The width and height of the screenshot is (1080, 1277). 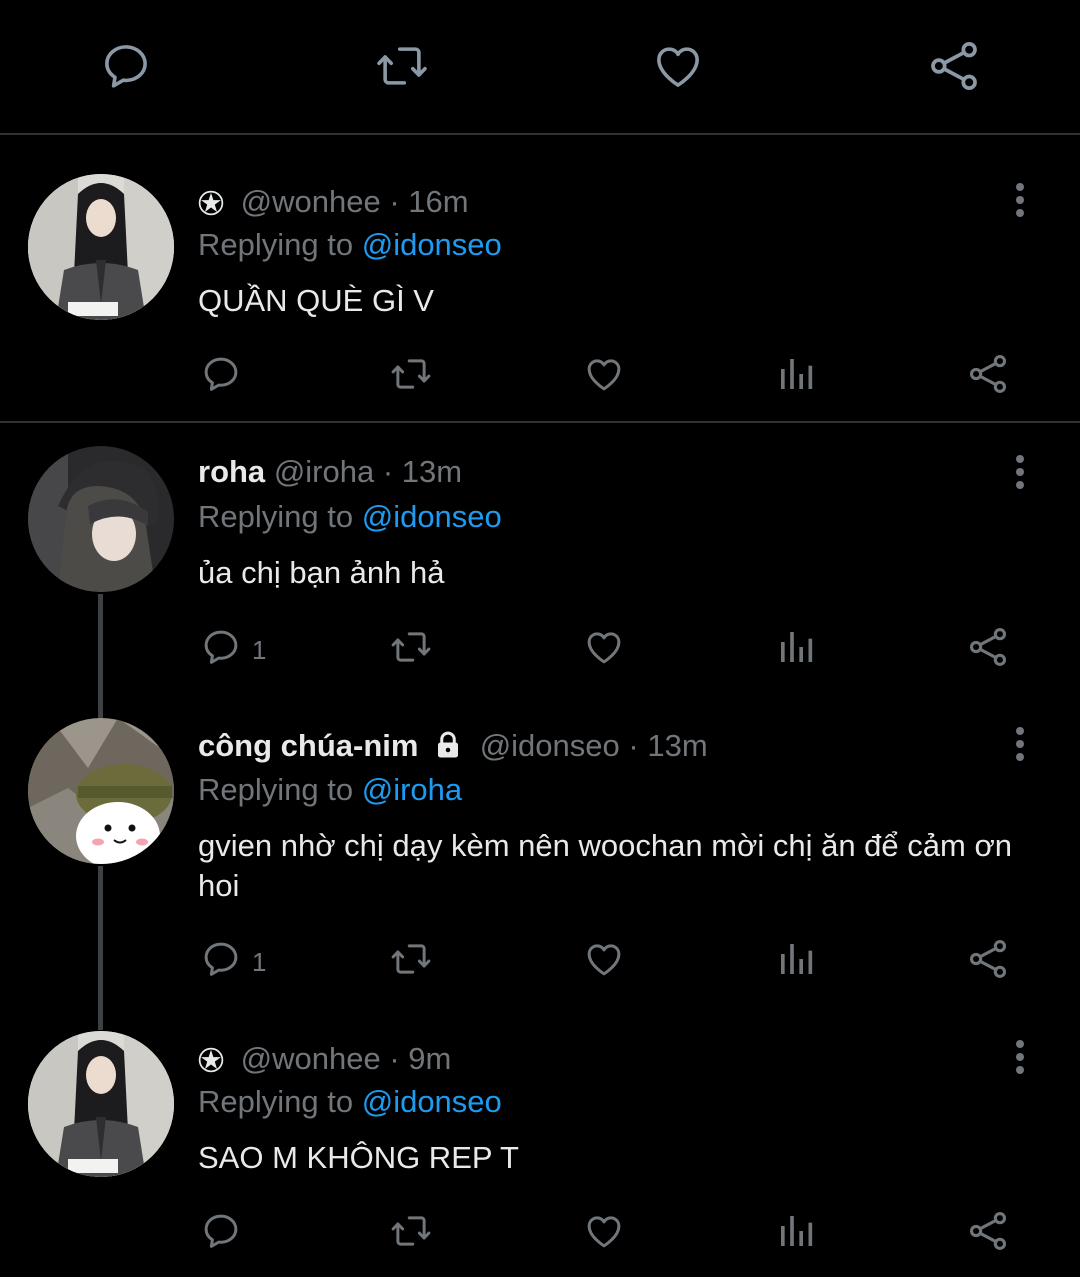 What do you see at coordinates (316, 300) in the screenshot?
I see `tweet-text: QUẦN QUÈ GÌ V` at bounding box center [316, 300].